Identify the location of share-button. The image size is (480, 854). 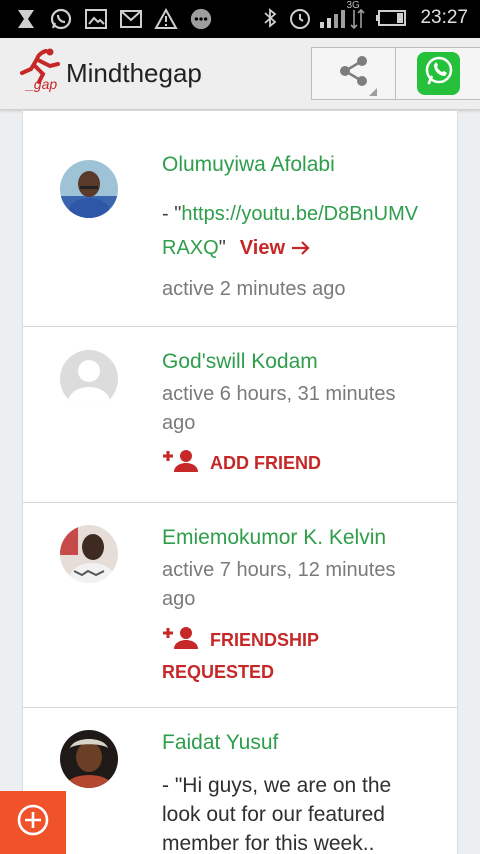
(353, 73).